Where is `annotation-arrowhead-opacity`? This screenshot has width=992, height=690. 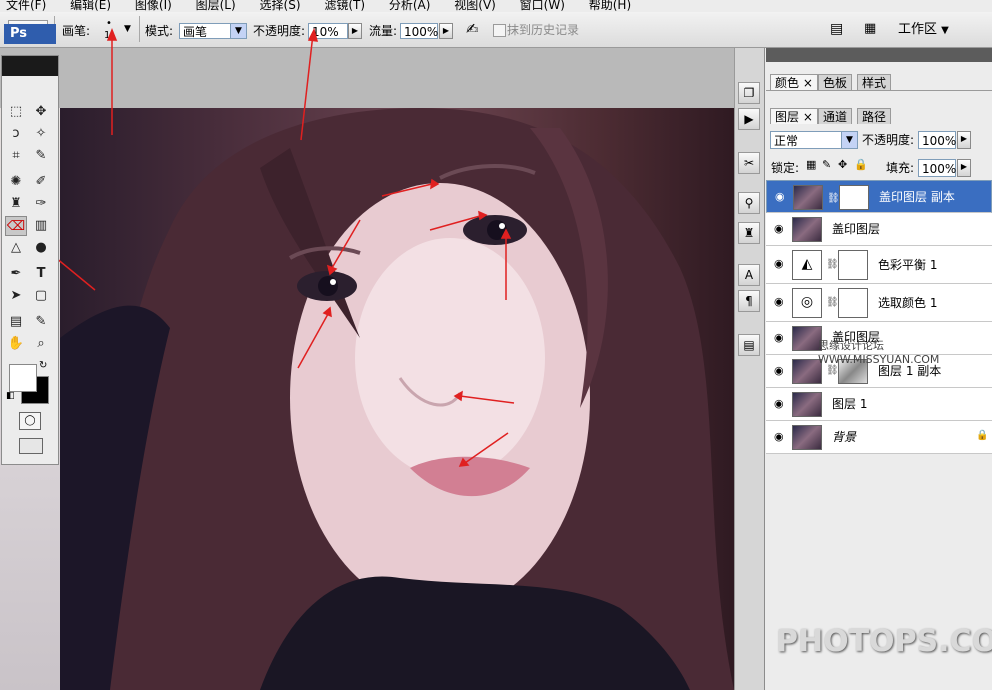 annotation-arrowhead-opacity is located at coordinates (313, 34).